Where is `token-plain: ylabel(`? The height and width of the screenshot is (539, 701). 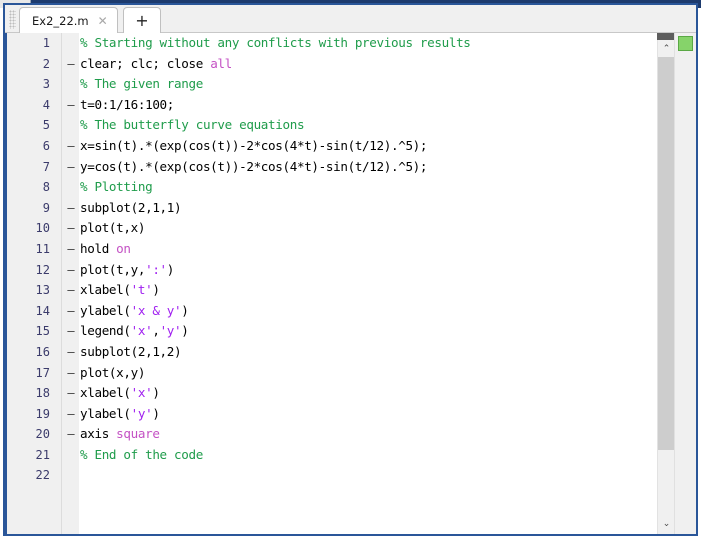 token-plain: ylabel( is located at coordinates (105, 413).